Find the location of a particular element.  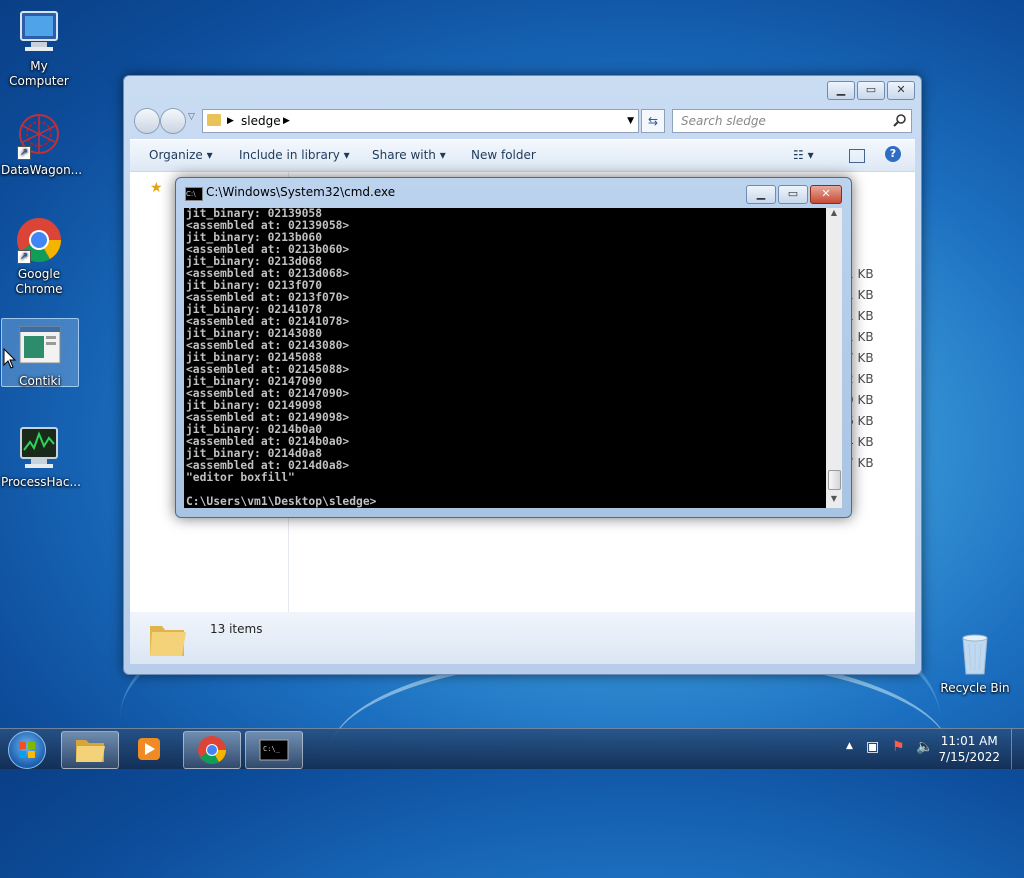

cmd-caption-buttons: ▁ ▭ ✕ is located at coordinates (794, 194).